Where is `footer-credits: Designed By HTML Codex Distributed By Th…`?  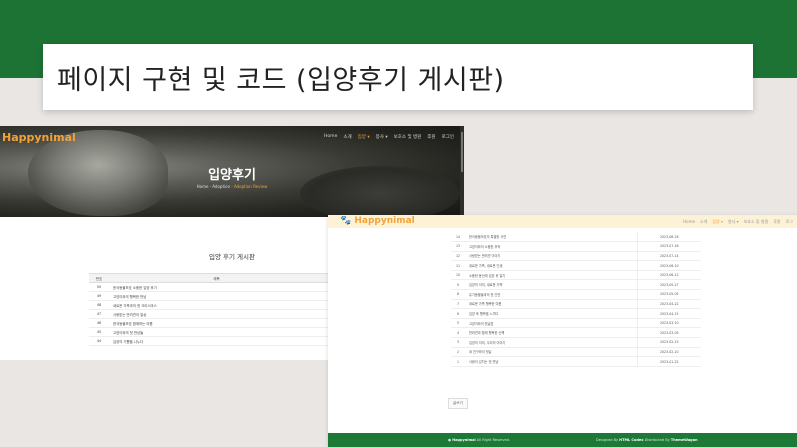 footer-credits: Designed By HTML Codex Distributed By Th… is located at coordinates (647, 440).